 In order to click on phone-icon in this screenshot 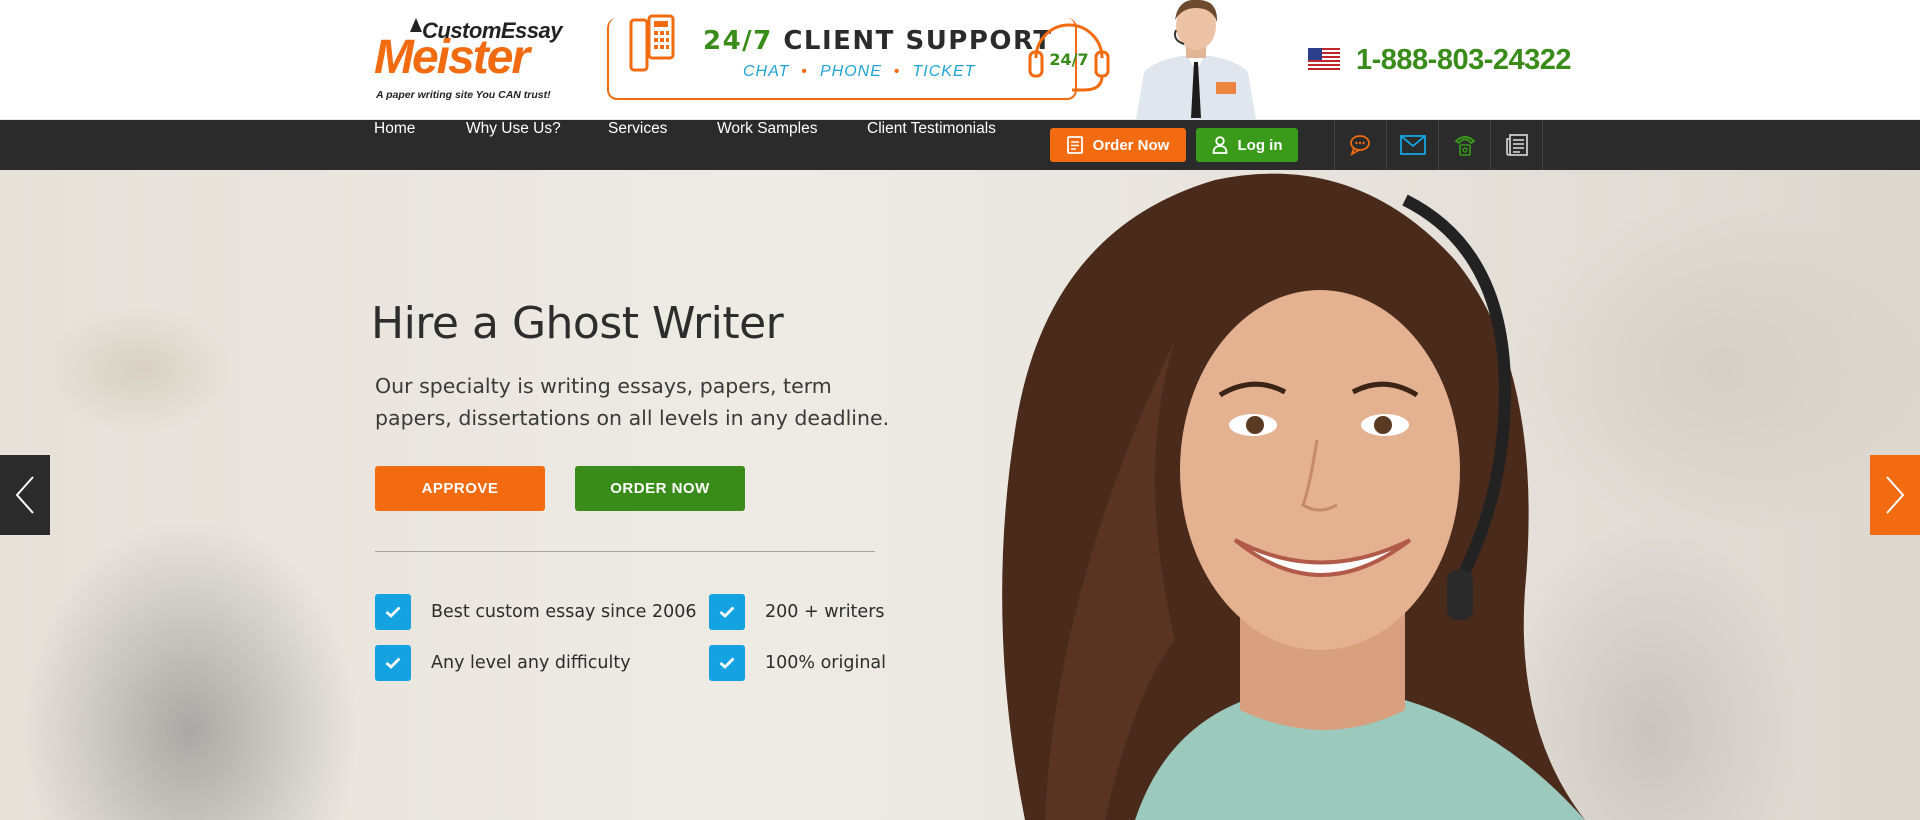, I will do `click(1465, 145)`.